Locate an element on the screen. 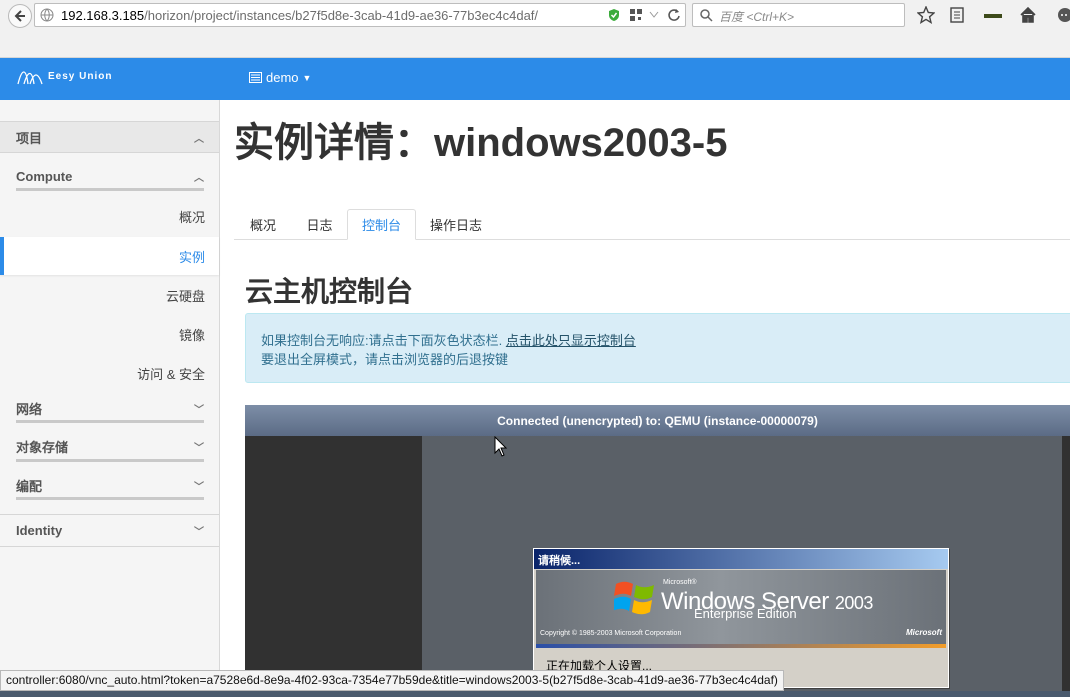 This screenshot has width=1070, height=697. sidebar-item-label: 概况 is located at coordinates (191, 217).